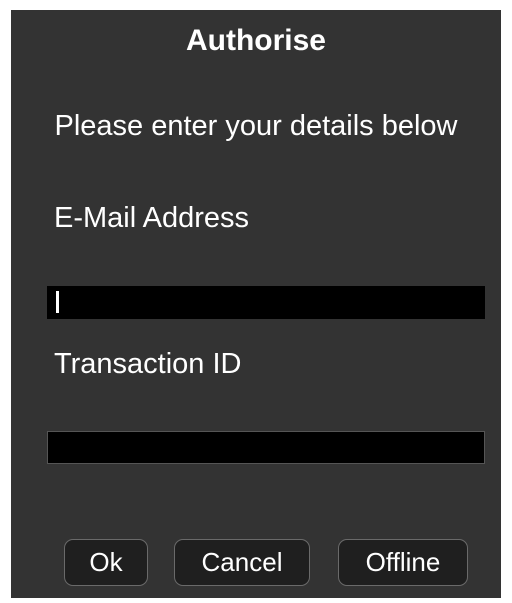  What do you see at coordinates (266, 302) in the screenshot?
I see `email-input` at bounding box center [266, 302].